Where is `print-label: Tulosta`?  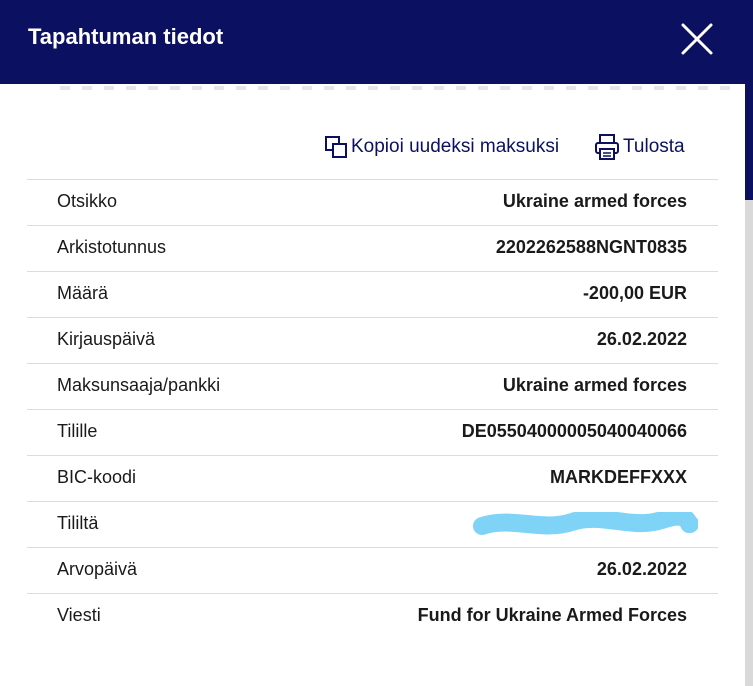
print-label: Tulosta is located at coordinates (654, 146).